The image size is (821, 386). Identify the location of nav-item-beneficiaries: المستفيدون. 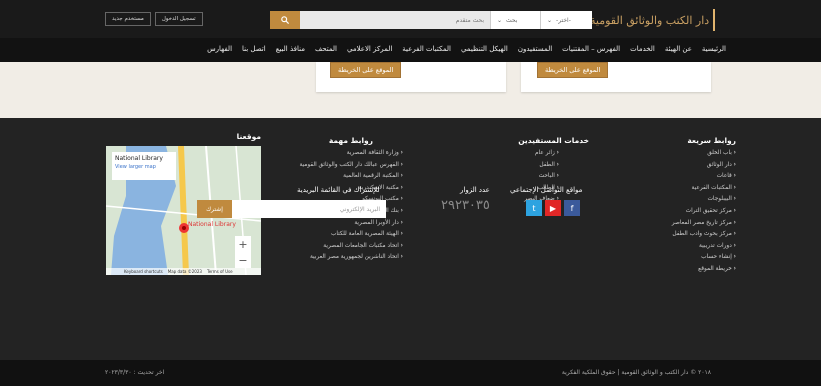
(535, 49).